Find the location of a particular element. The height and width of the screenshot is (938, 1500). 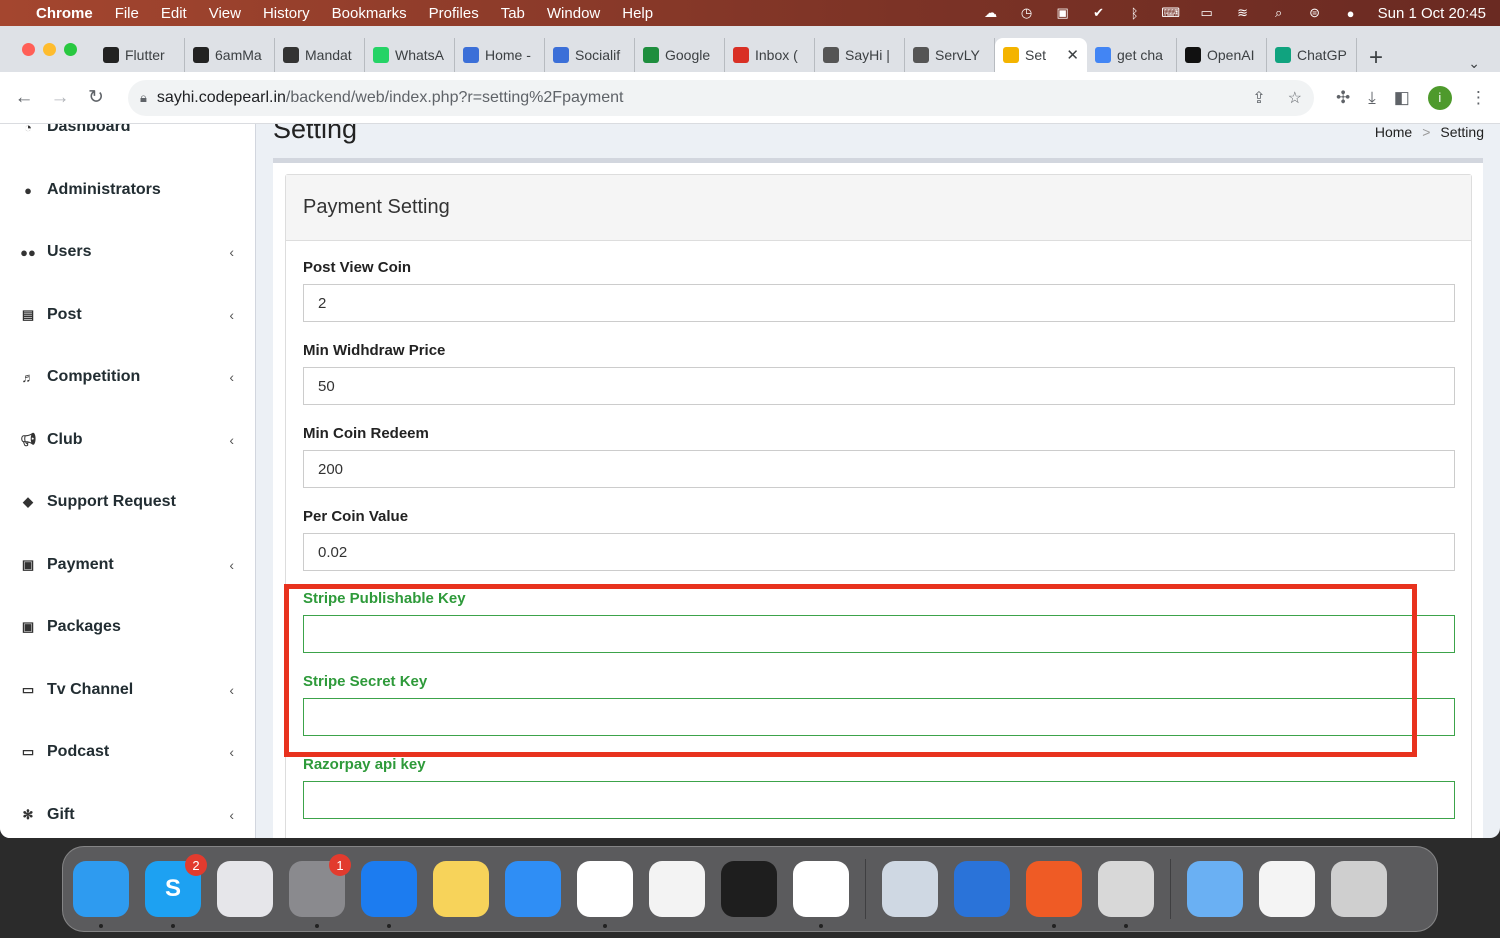

sidebar-item-club: 📢︎ Club ‹ is located at coordinates (128, 440).